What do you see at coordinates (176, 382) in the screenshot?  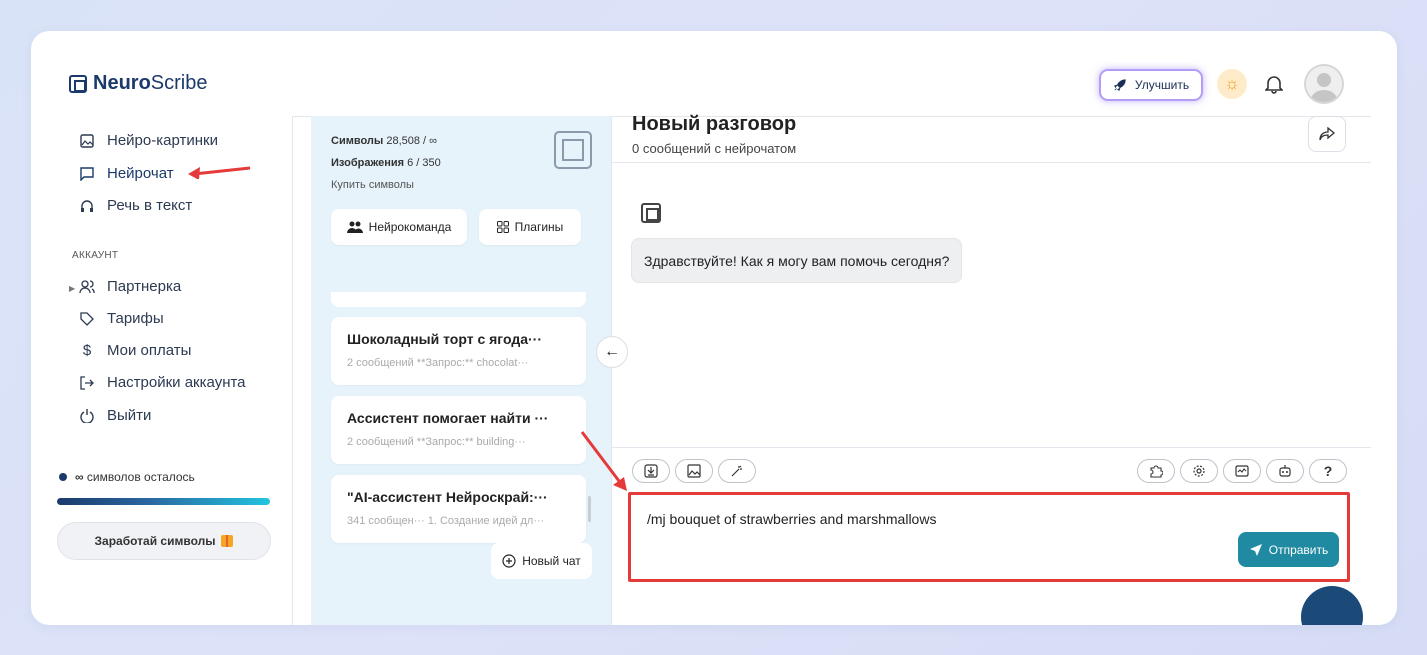 I see `sidebar-item-label: Настройки аккаунта` at bounding box center [176, 382].